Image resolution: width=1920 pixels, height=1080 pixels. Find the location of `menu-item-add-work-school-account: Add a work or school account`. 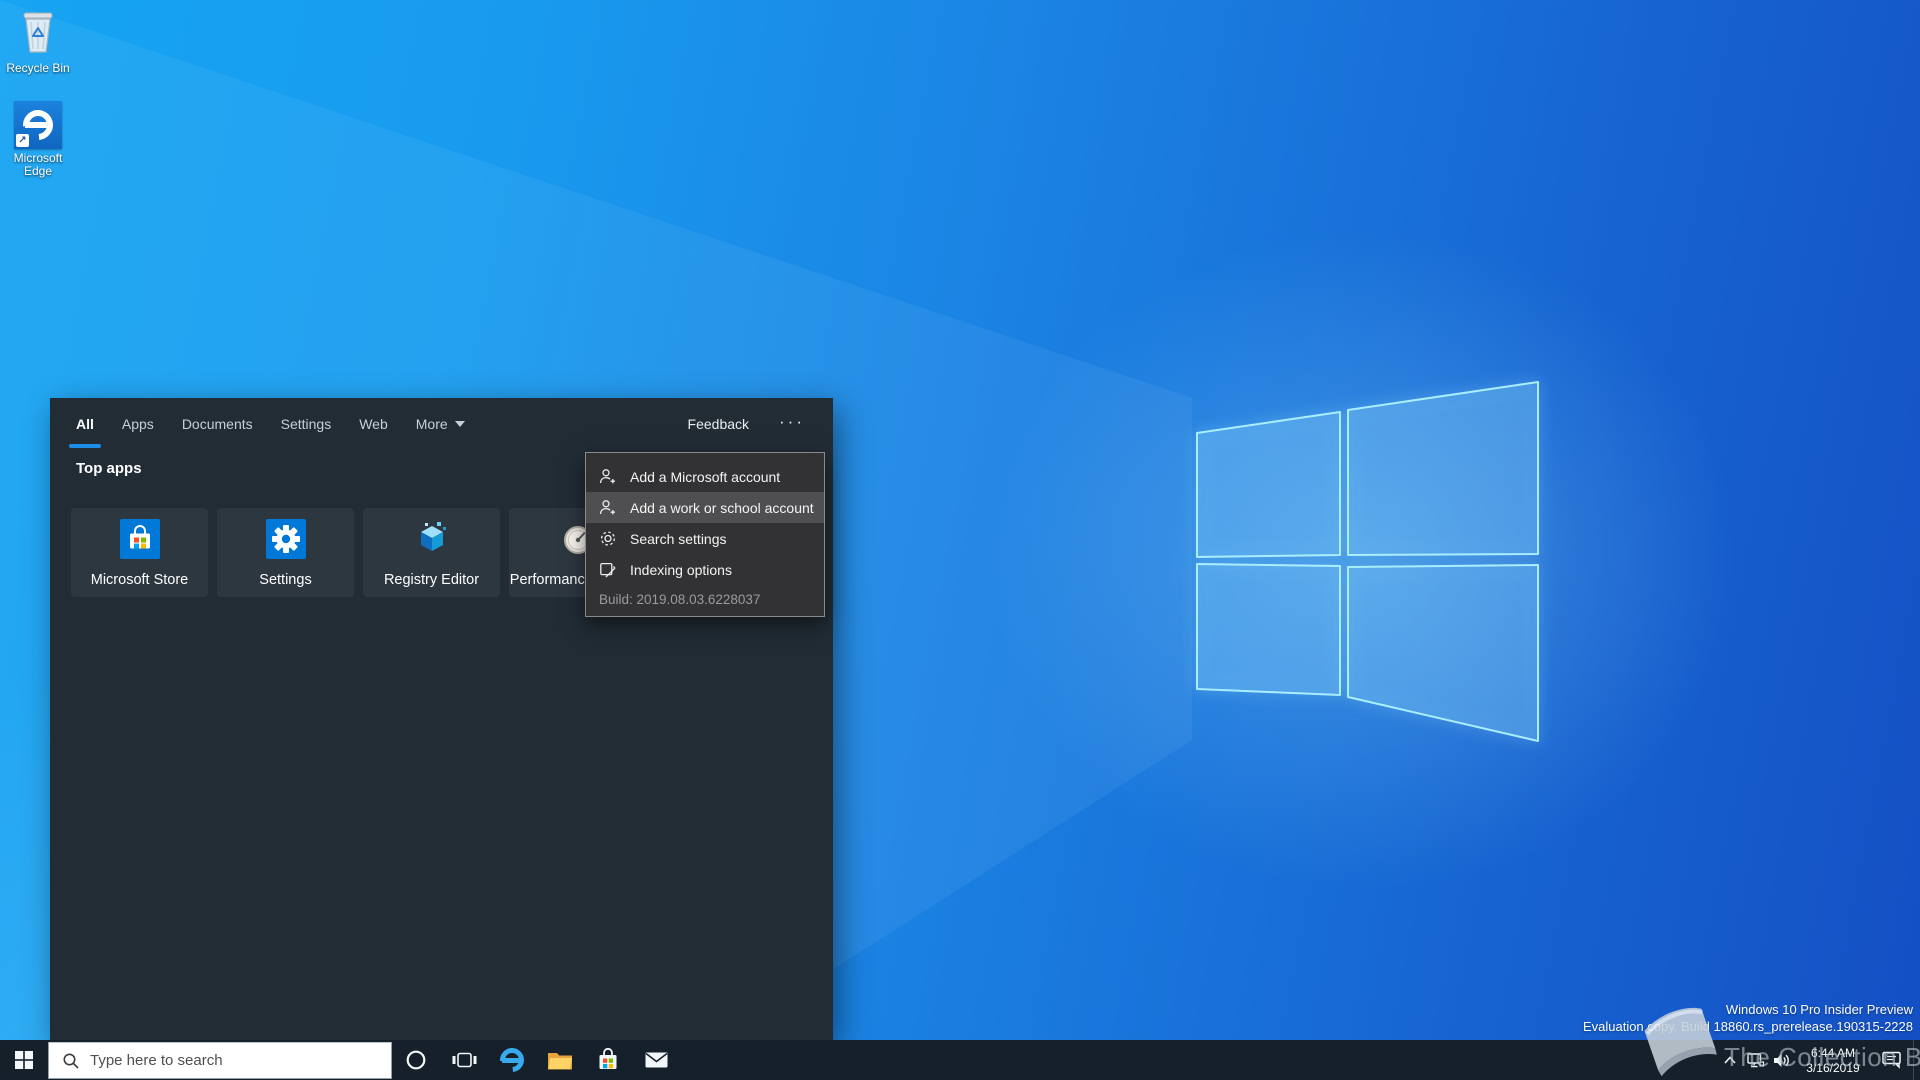

menu-item-add-work-school-account: Add a work or school account is located at coordinates (705, 507).